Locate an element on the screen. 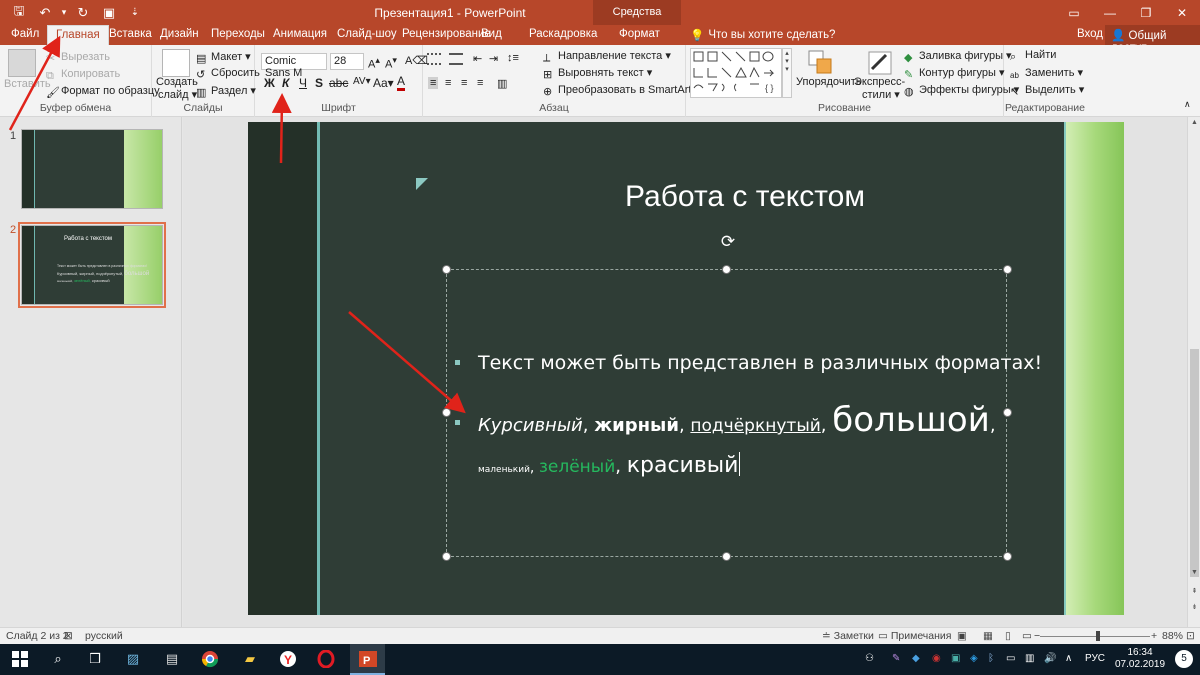  file-explorer-icon: ▰ is located at coordinates (250, 659).